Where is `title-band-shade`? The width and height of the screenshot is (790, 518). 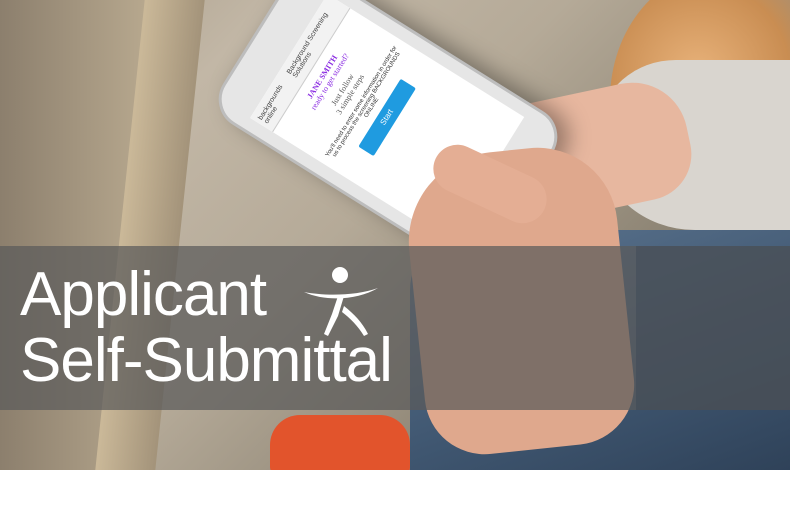
title-band-shade is located at coordinates (713, 328).